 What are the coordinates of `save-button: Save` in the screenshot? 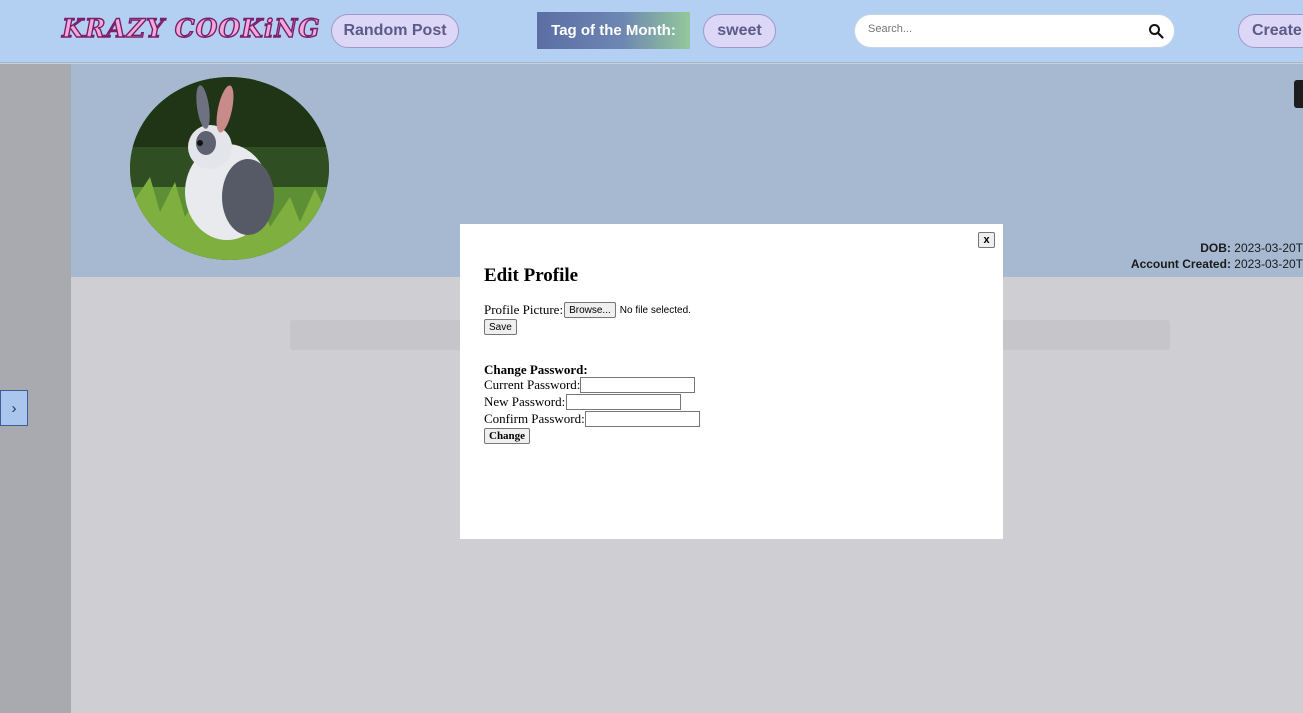 It's located at (500, 327).